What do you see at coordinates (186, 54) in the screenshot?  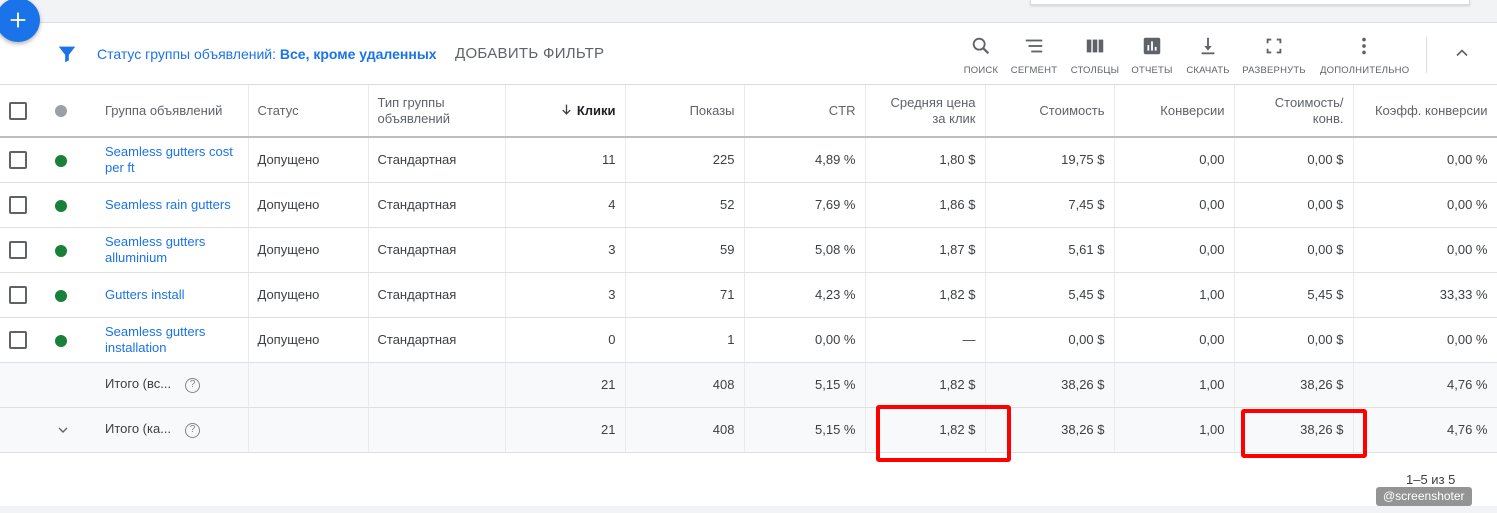 I see `filter-label: Статус группы объявлений:` at bounding box center [186, 54].